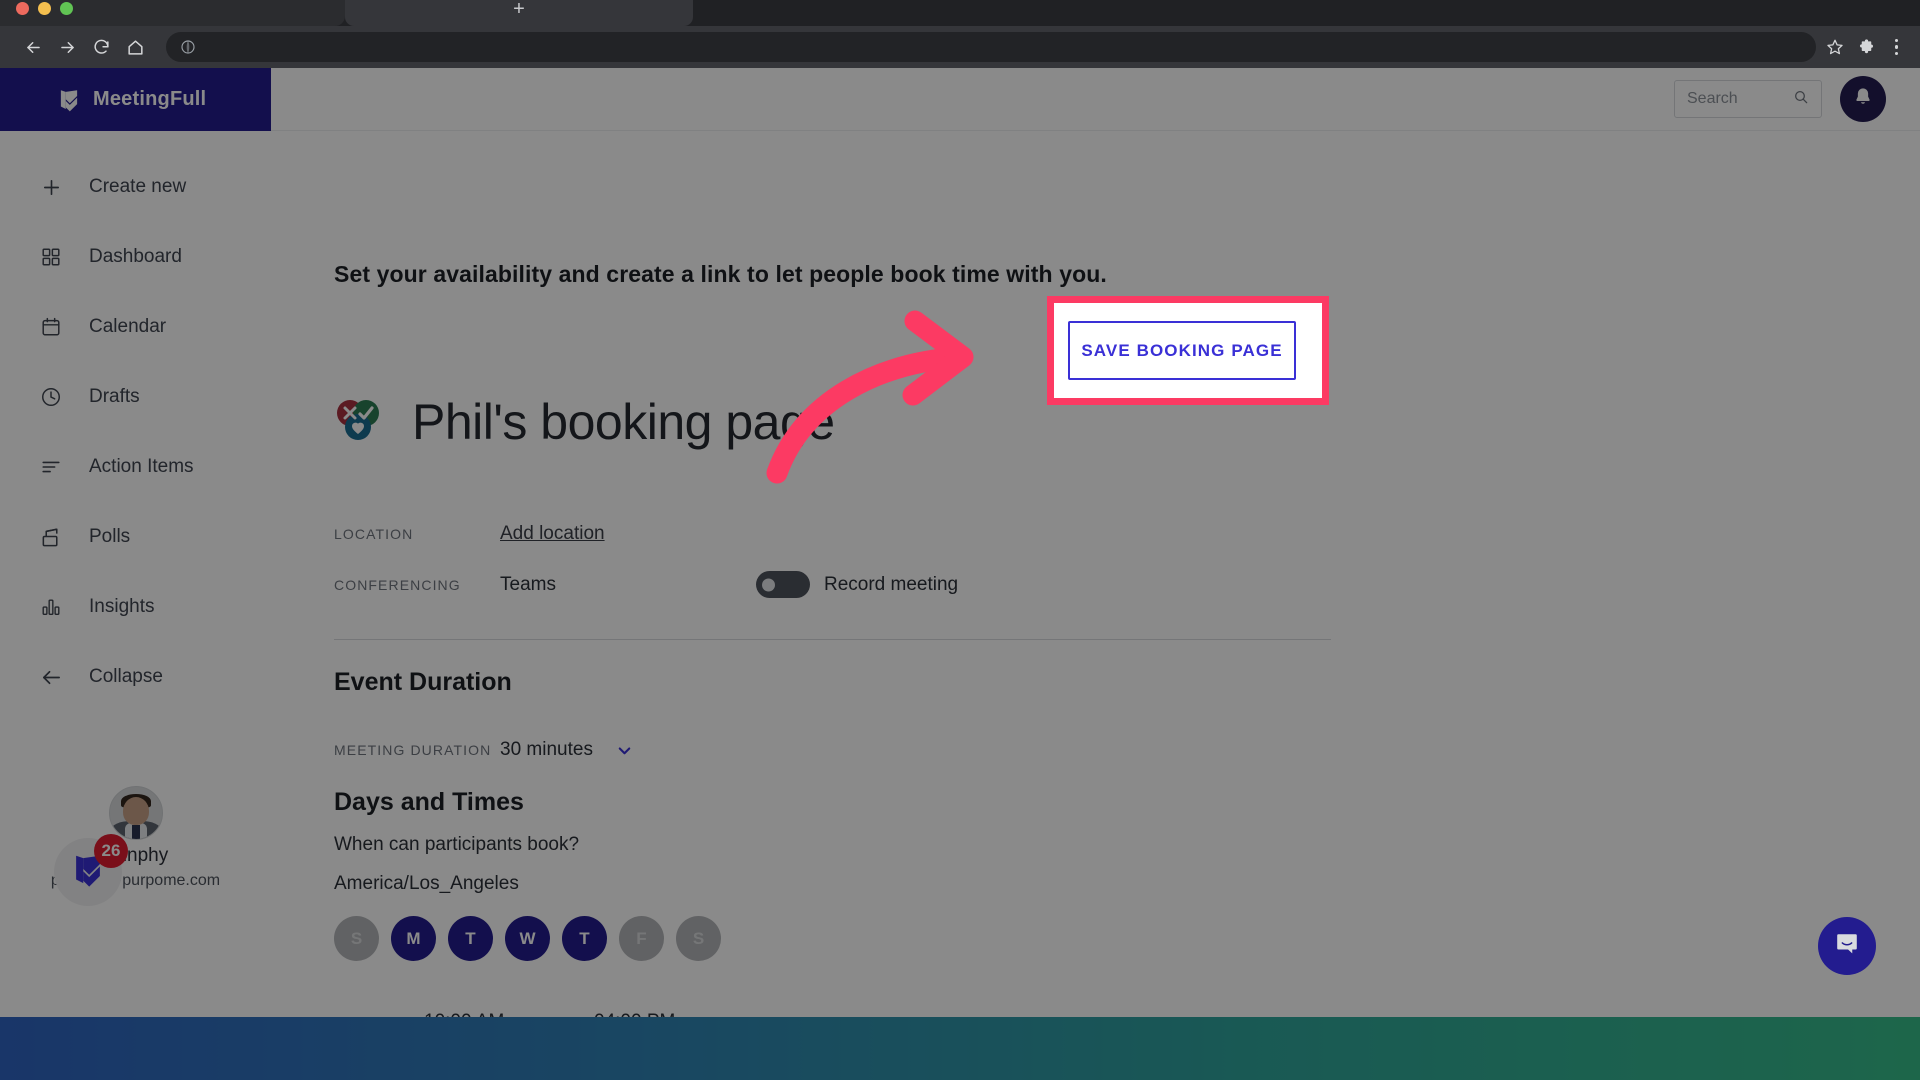 Image resolution: width=1920 pixels, height=1080 pixels. Describe the element at coordinates (641, 938) in the screenshot. I see `day-toggle-friday: F` at that location.